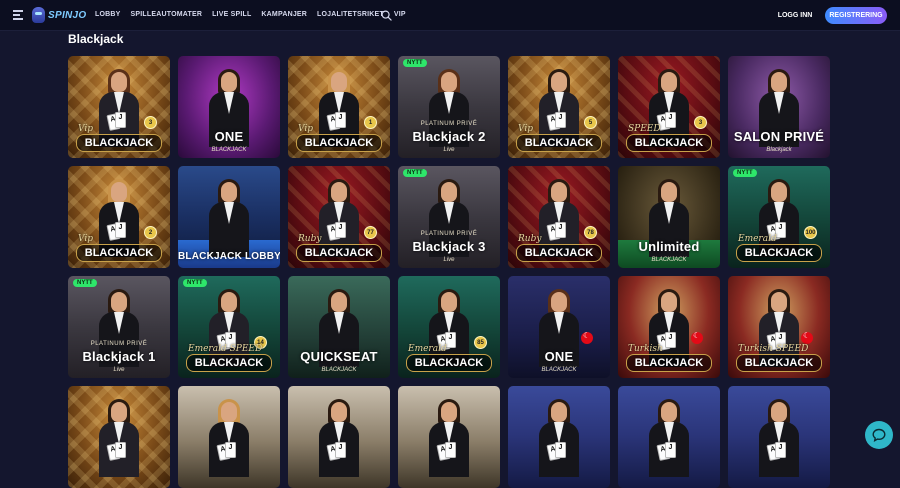  Describe the element at coordinates (449, 136) in the screenshot. I see `game-title: Blackjack 2` at that location.